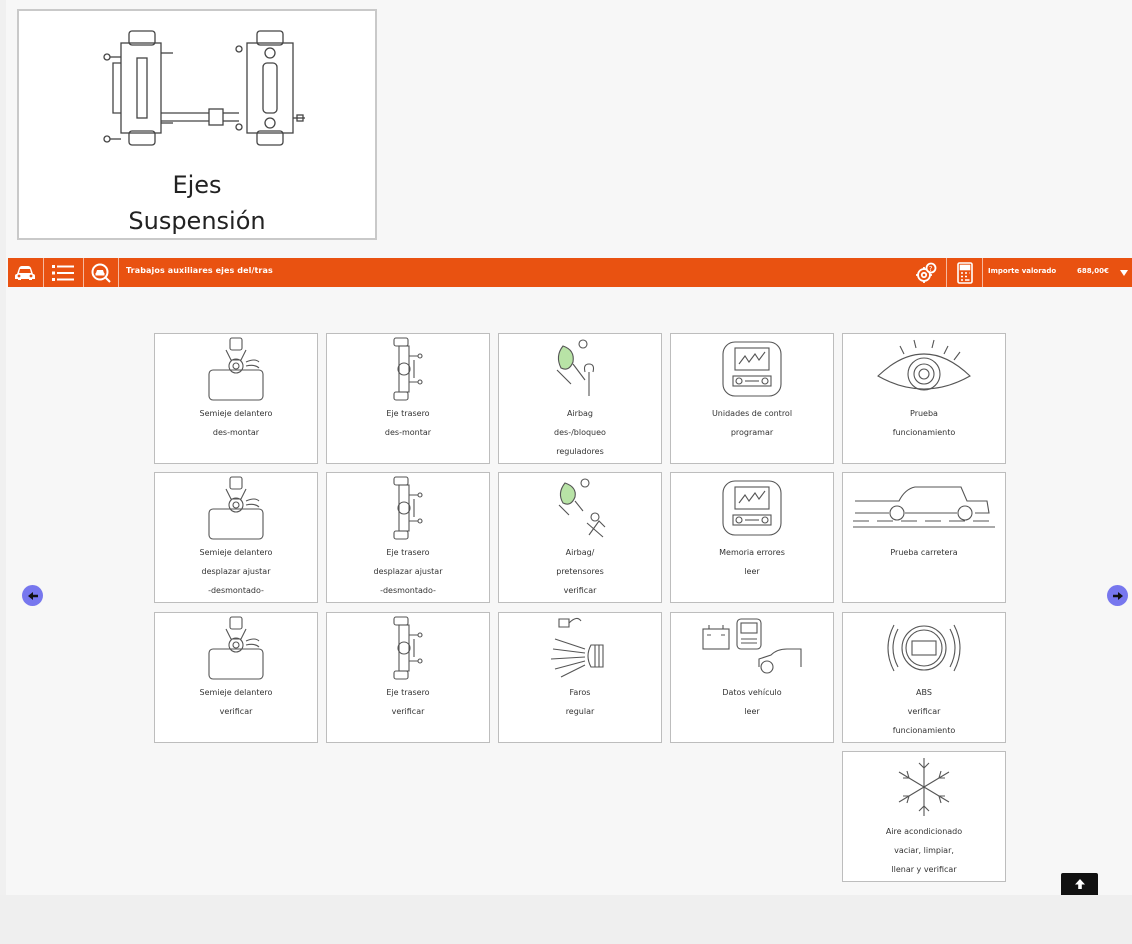  Describe the element at coordinates (924, 648) in the screenshot. I see `abs-icon` at that location.